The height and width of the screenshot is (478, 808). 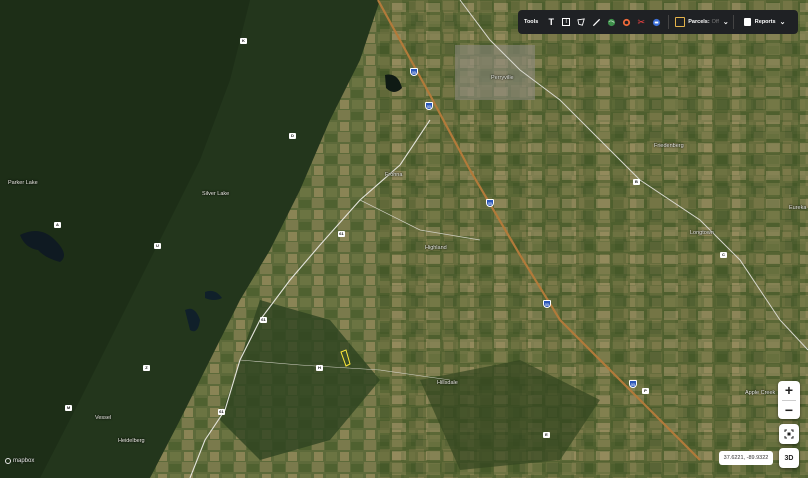 I want to click on zoom-control: + −, so click(x=789, y=400).